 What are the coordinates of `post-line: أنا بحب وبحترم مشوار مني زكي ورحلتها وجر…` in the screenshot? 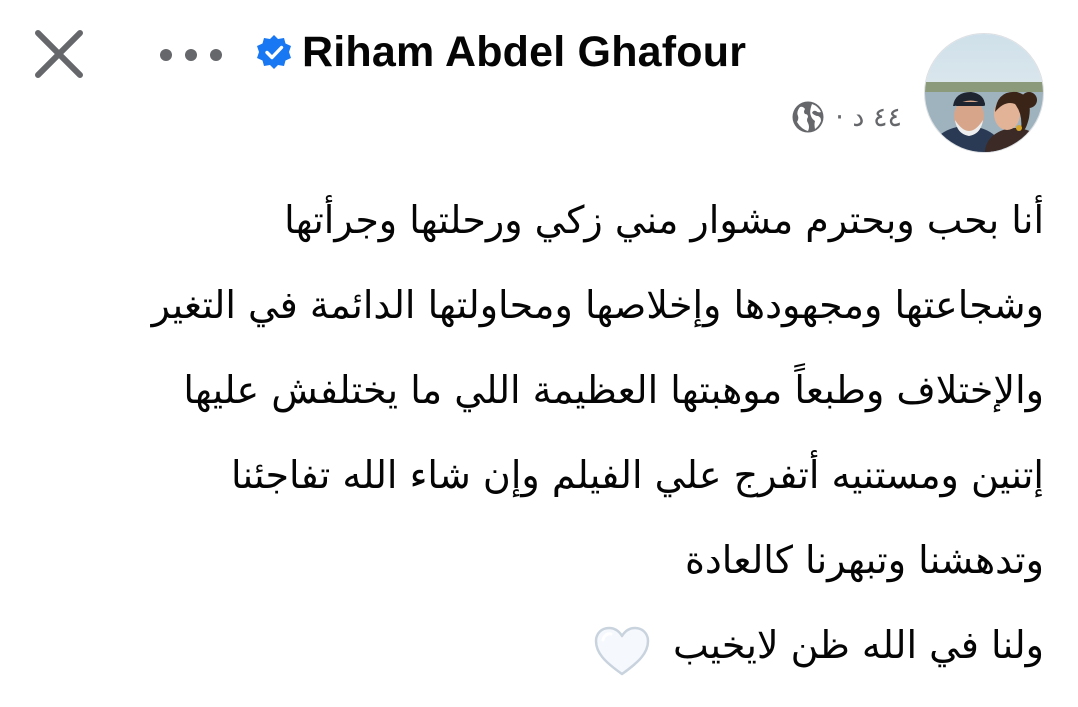 It's located at (664, 220).